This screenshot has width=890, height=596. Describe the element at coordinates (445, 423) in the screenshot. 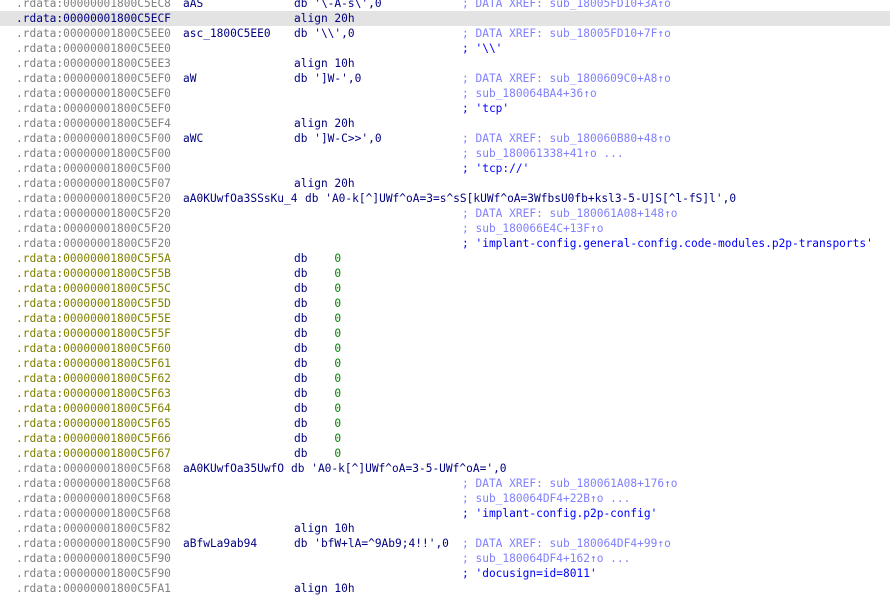

I see `listing-row: .rdata:00000001800C5F65 db 0` at that location.